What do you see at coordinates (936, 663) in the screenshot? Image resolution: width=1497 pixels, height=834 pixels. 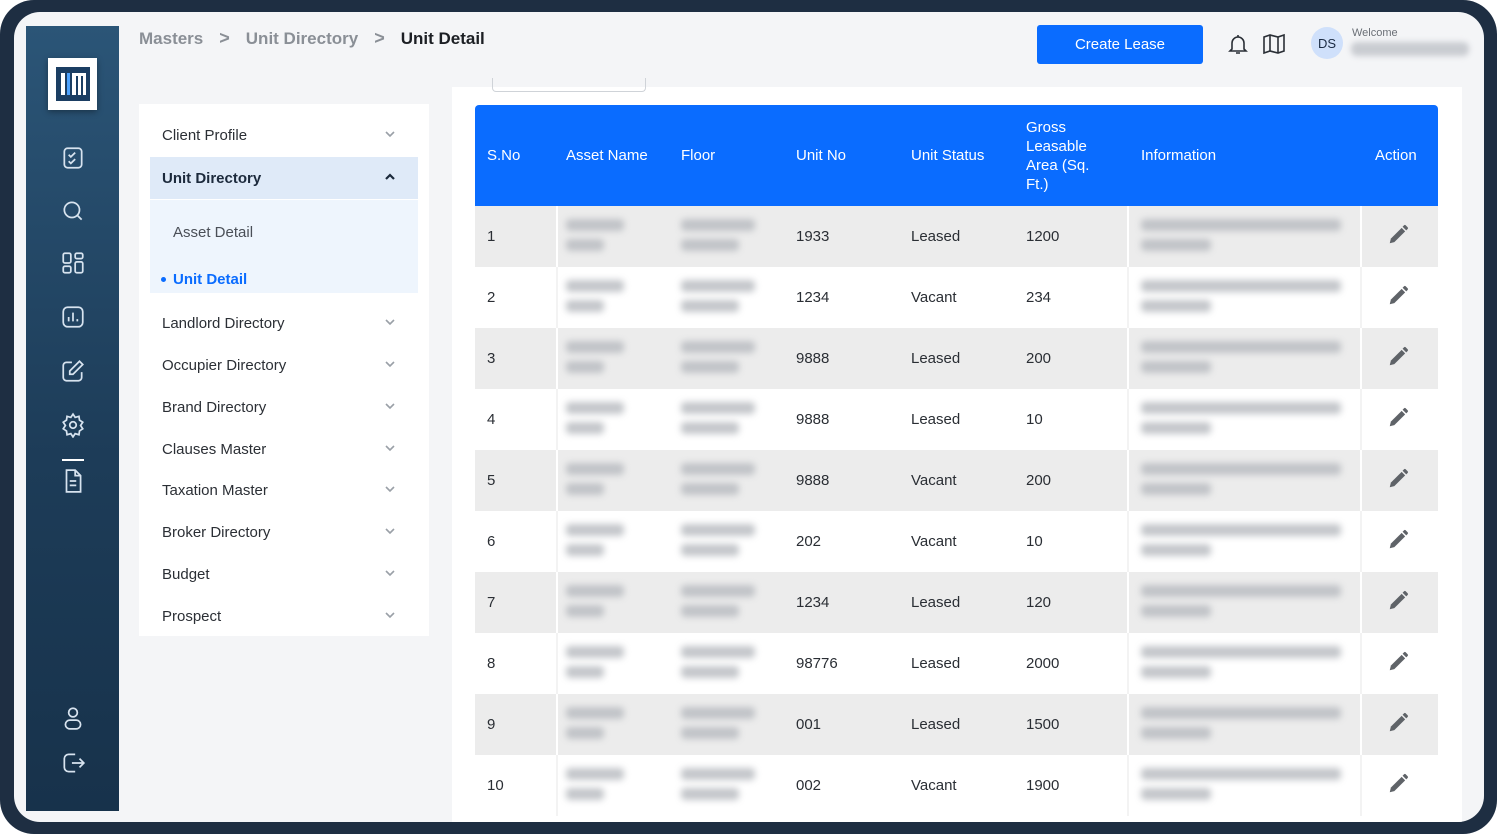 I see `cell-unit-status: Leased` at bounding box center [936, 663].